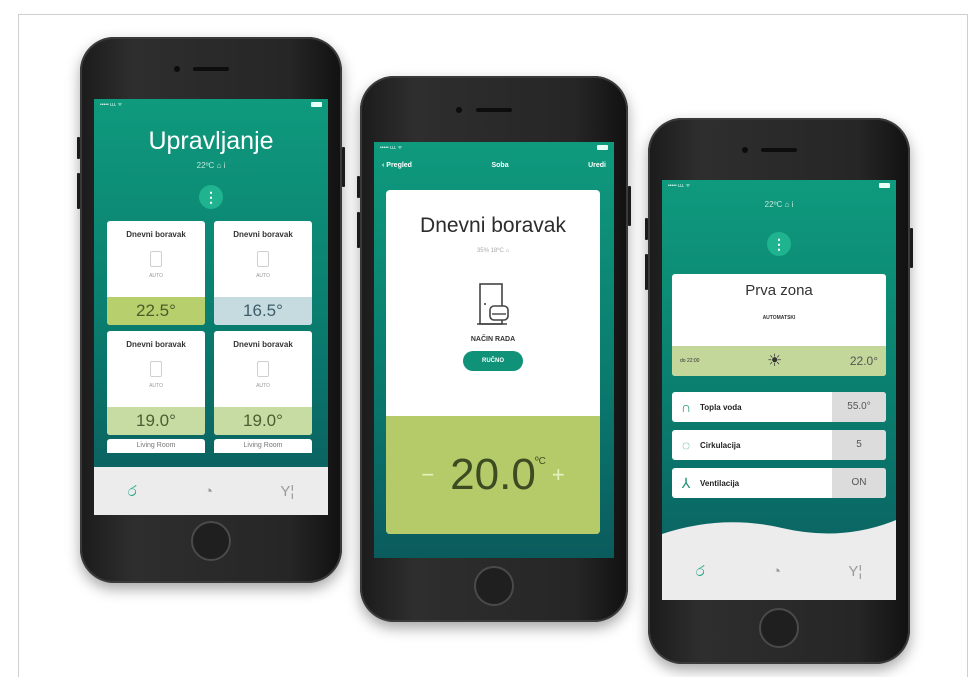  I want to click on page-title: Upravljanje, so click(211, 141).